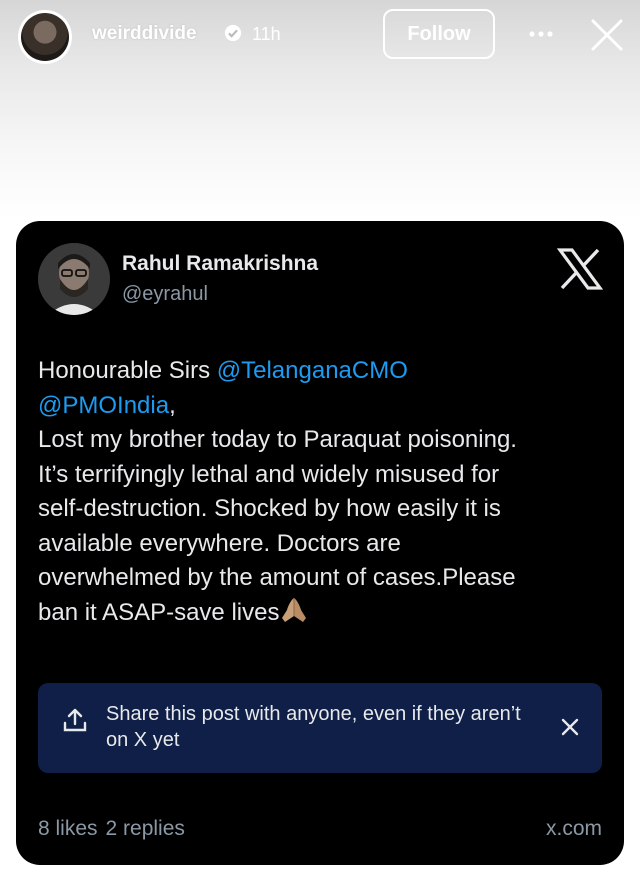  What do you see at coordinates (266, 34) in the screenshot?
I see `story-time: 11h` at bounding box center [266, 34].